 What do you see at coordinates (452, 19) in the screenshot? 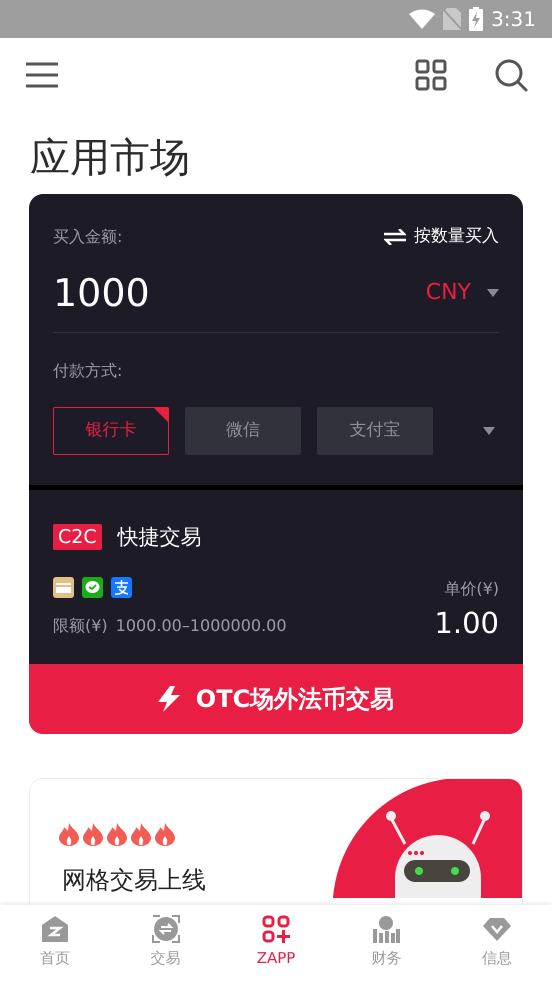
I see `no-sim-icon` at bounding box center [452, 19].